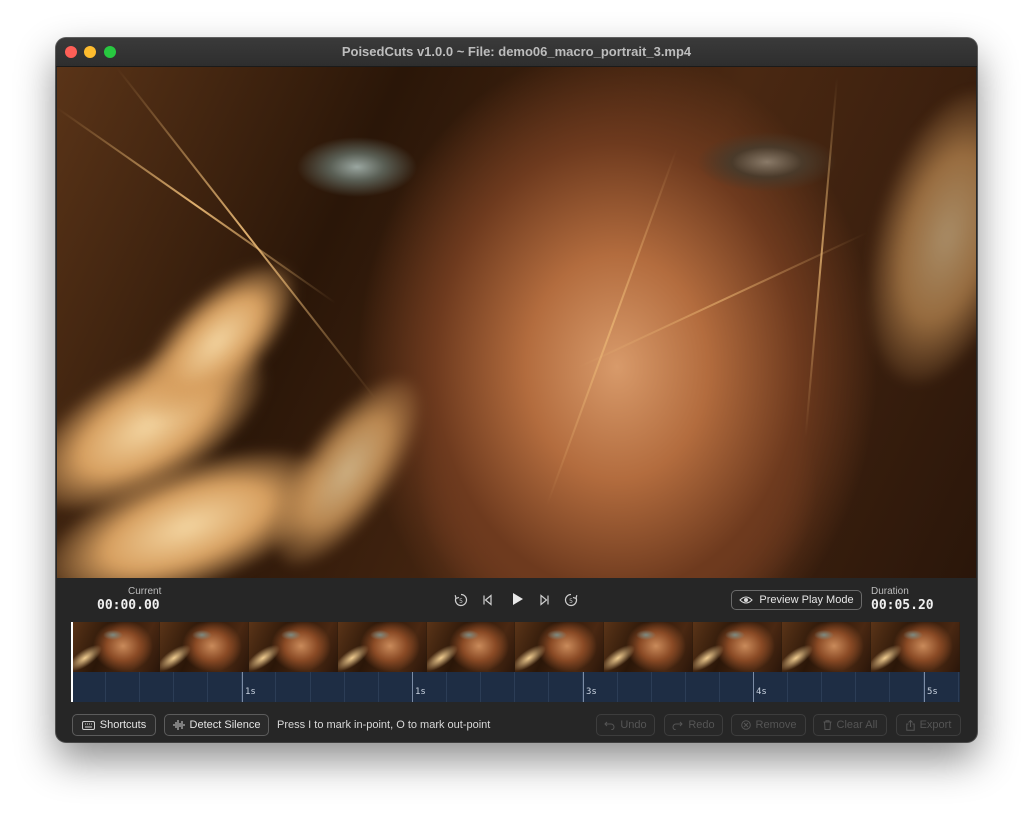 The image size is (1033, 817). Describe the element at coordinates (678, 725) in the screenshot. I see `redo-icon` at that location.